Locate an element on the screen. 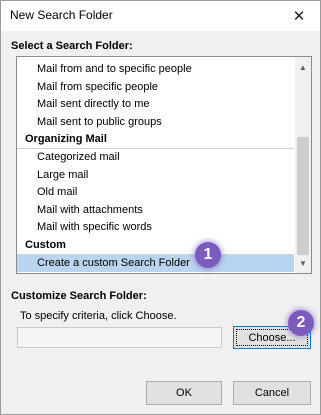 This screenshot has height=415, width=321. cancel-button: Cancel is located at coordinates (272, 393).